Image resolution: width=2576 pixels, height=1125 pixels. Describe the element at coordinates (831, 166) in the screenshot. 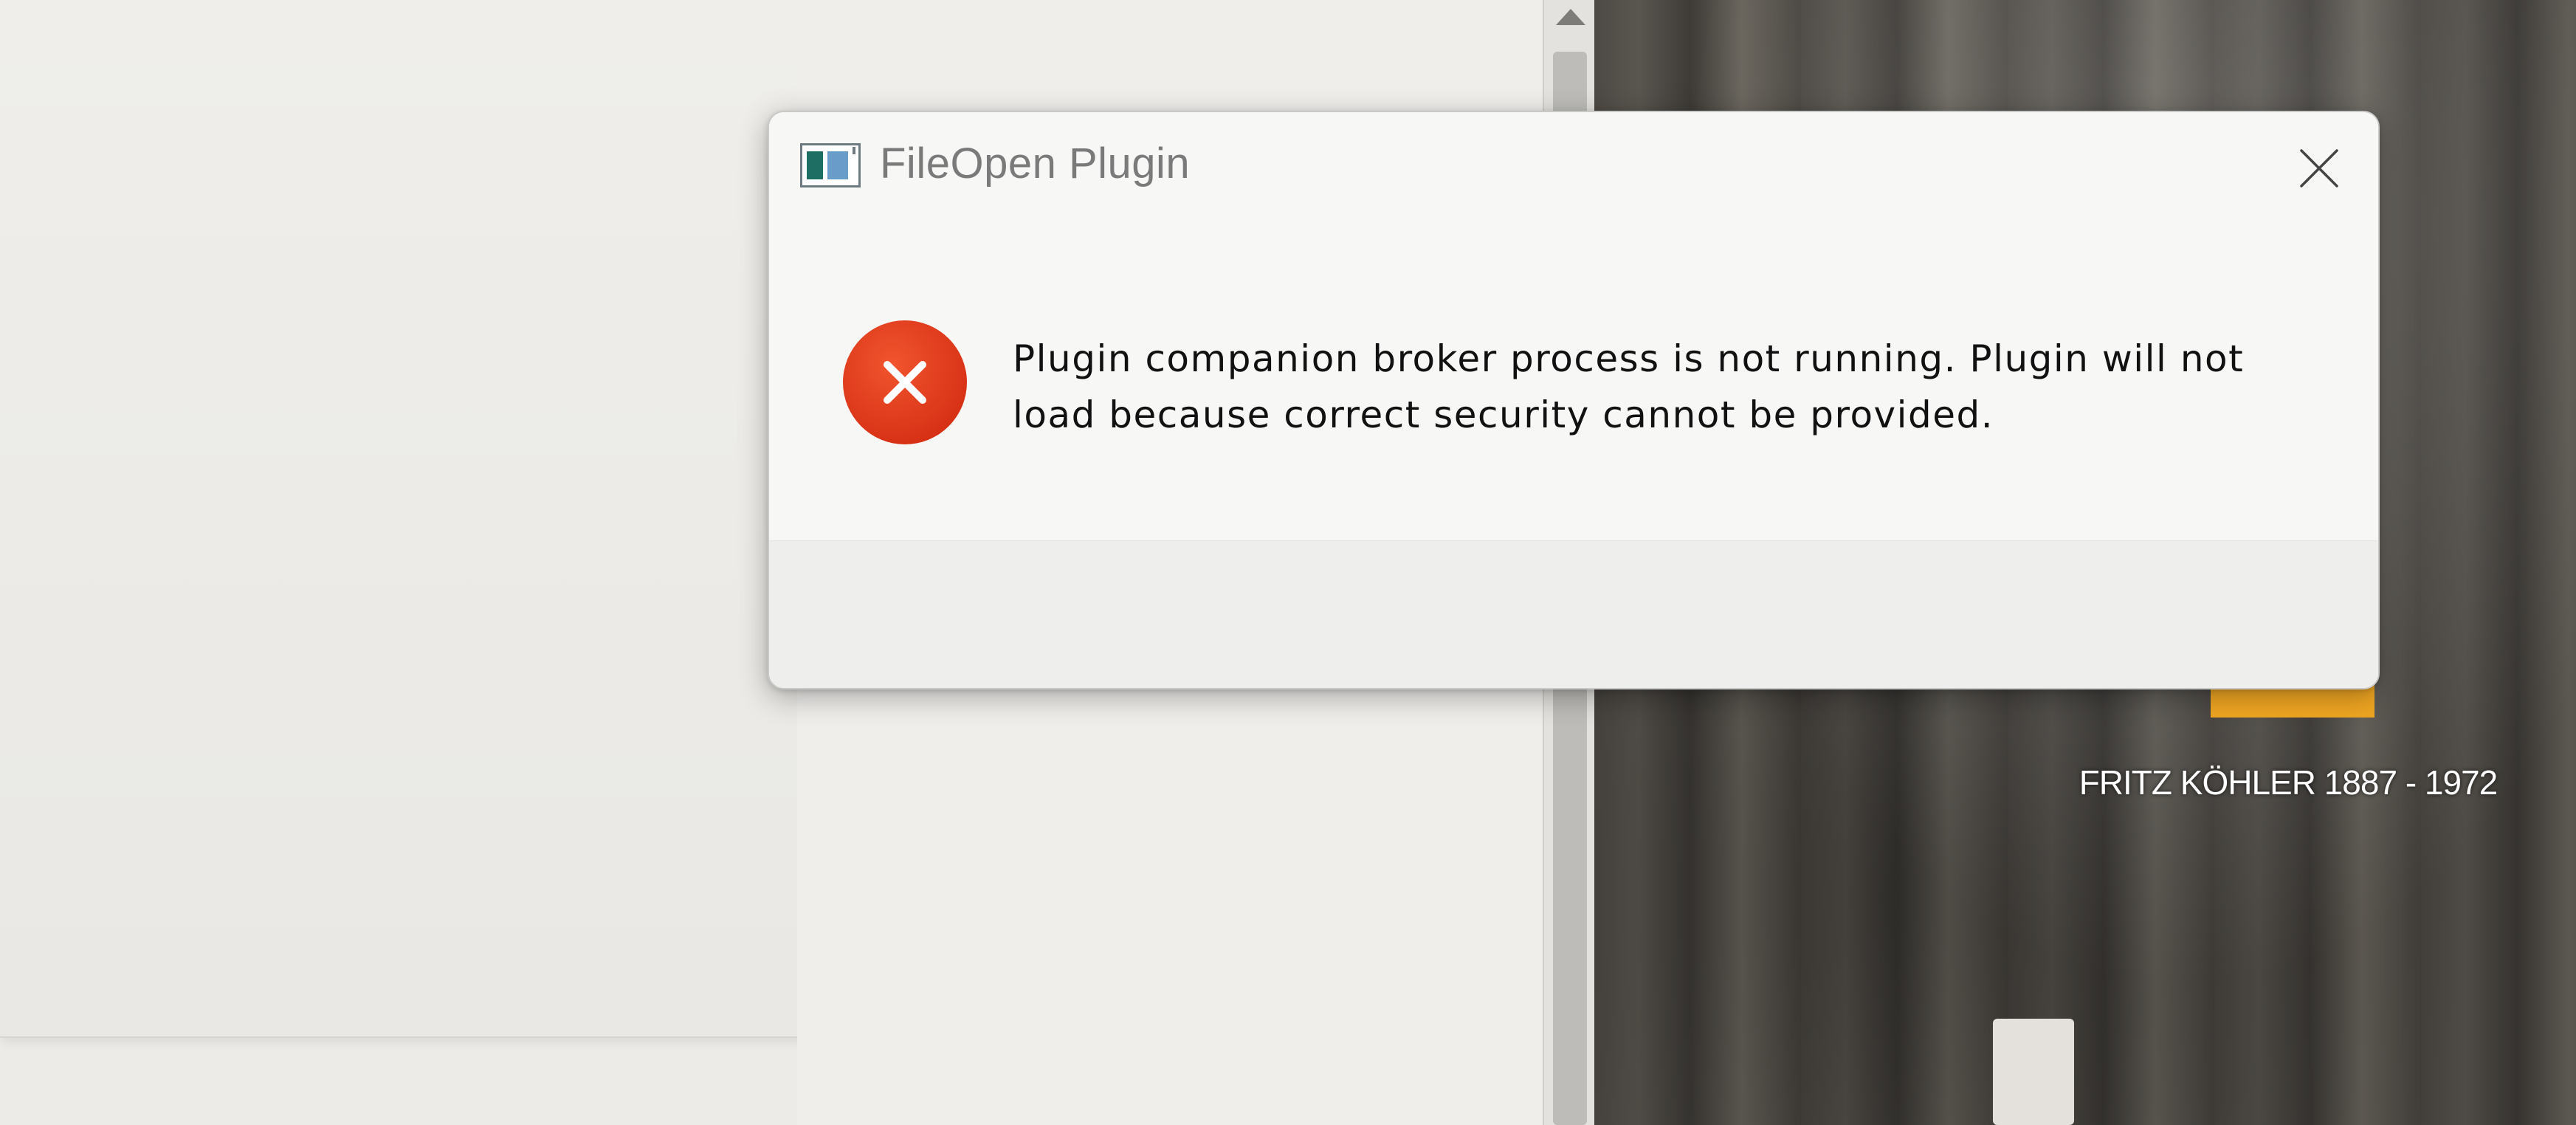

I see `application-window-icon` at that location.